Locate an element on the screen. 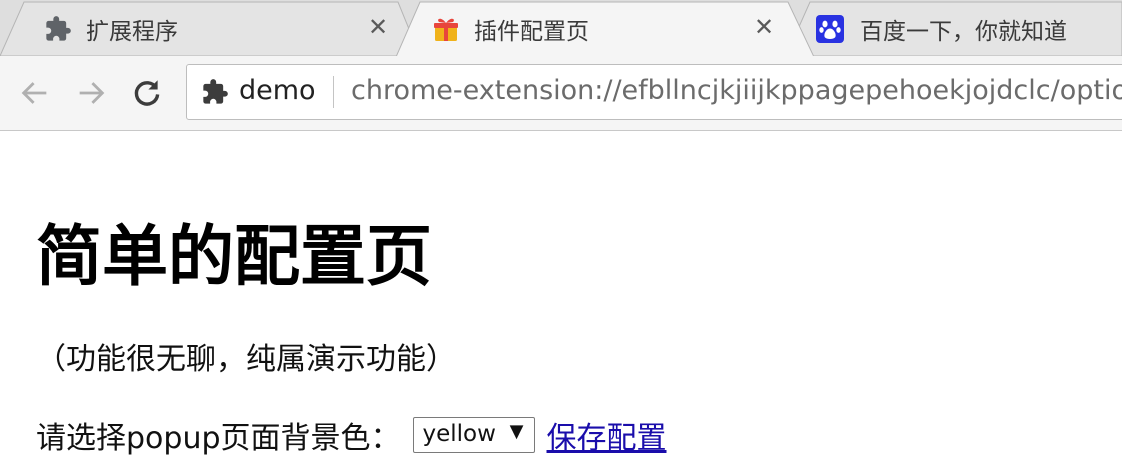 The image size is (1122, 466). tab-baidu: 百度一下，你就知道 is located at coordinates (954, 28).